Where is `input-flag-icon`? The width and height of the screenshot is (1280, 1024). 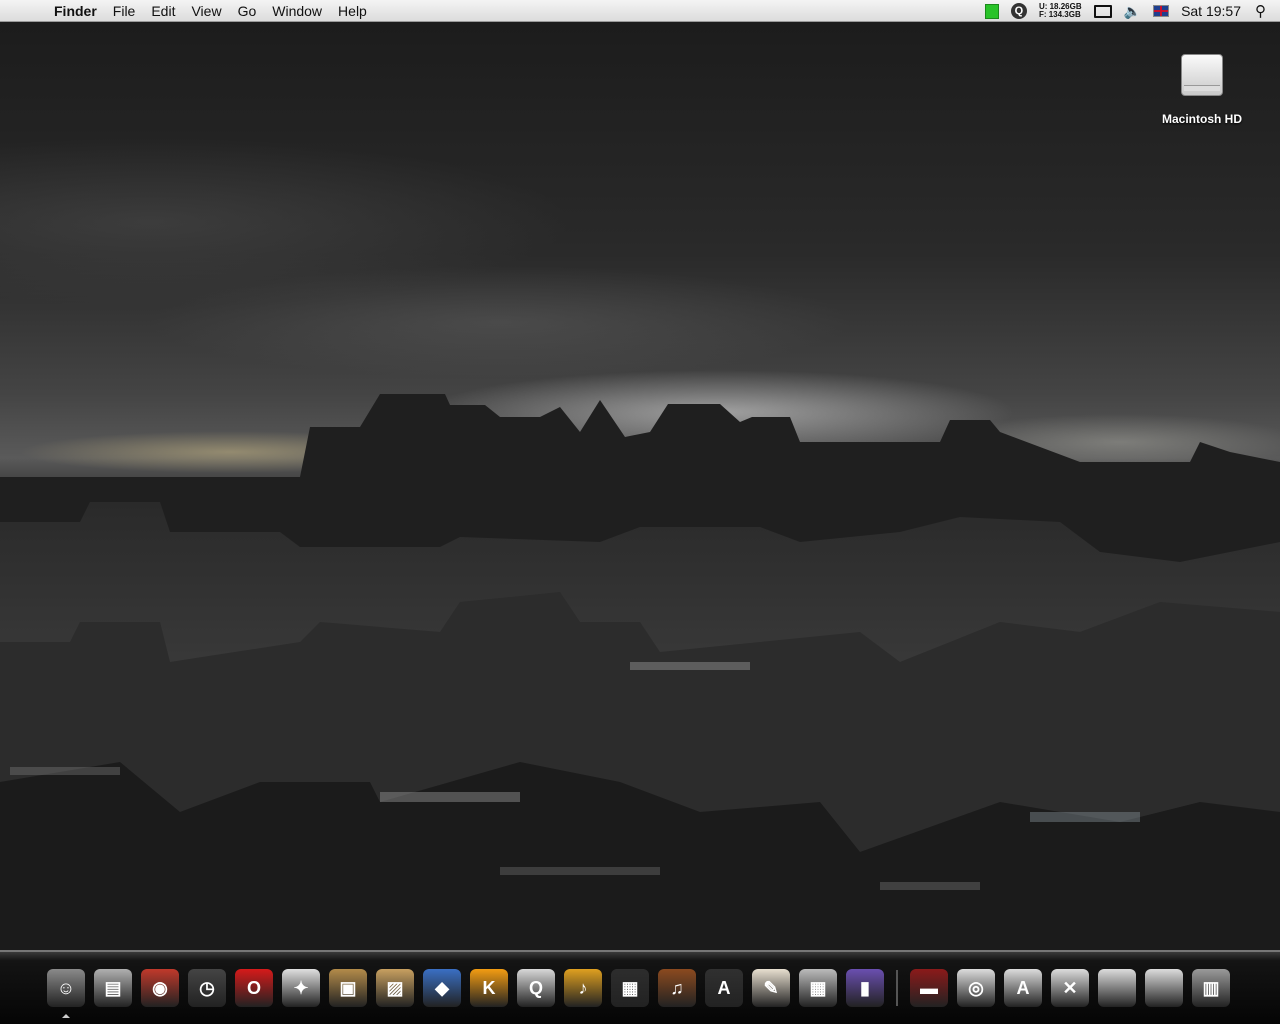
input-flag-icon is located at coordinates (1161, 11).